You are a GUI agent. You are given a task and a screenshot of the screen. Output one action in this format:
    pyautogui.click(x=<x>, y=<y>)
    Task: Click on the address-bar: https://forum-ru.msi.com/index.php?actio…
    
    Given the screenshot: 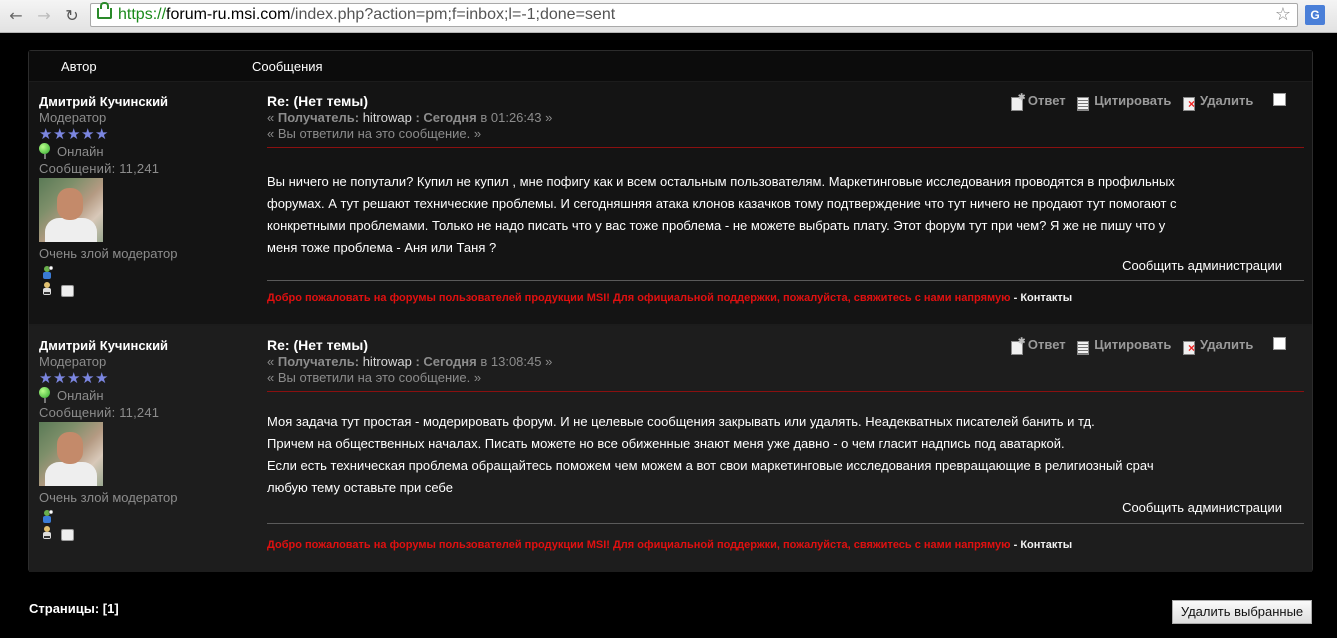 What is the action you would take?
    pyautogui.click(x=694, y=14)
    